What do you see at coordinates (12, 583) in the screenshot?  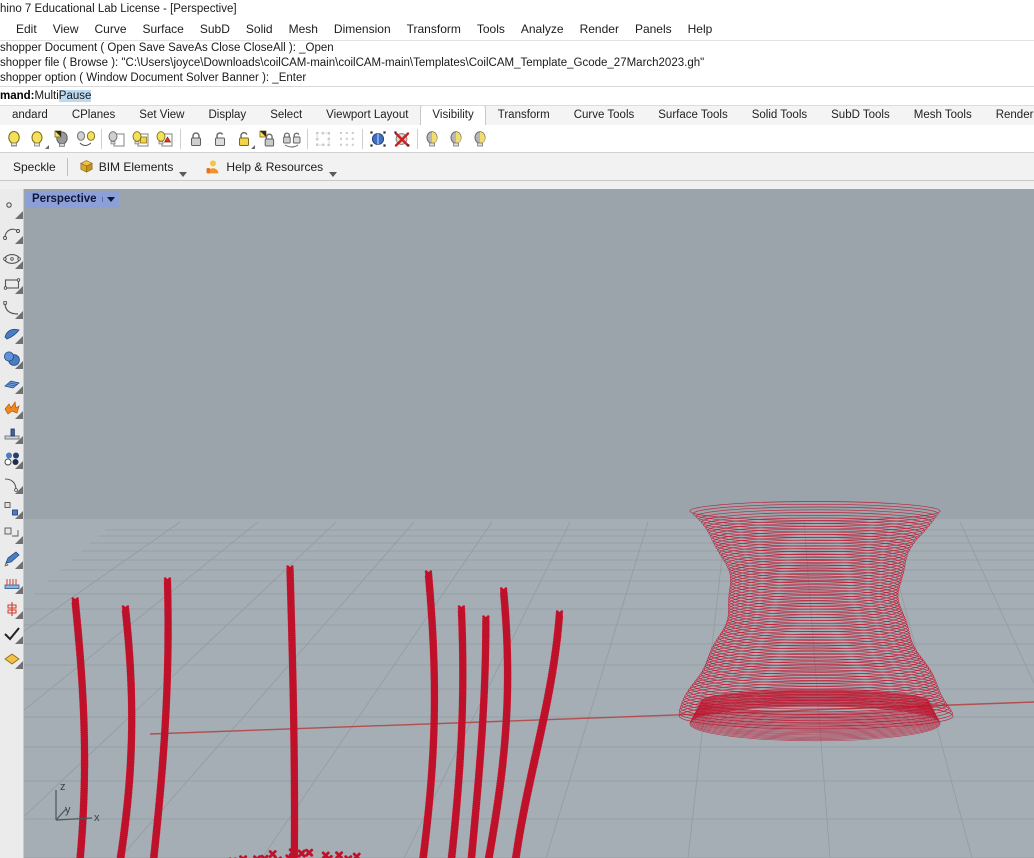 I see `dimension-tool` at bounding box center [12, 583].